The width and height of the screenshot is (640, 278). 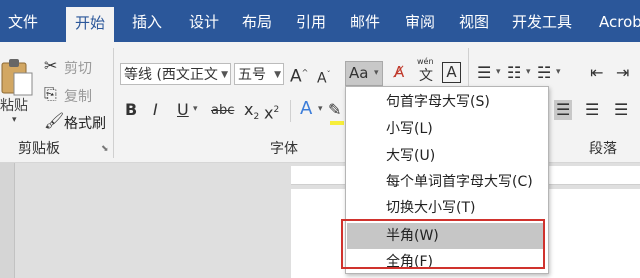 I want to click on menu-item-capitalize: 每个单词首字母大写(C), so click(x=459, y=182).